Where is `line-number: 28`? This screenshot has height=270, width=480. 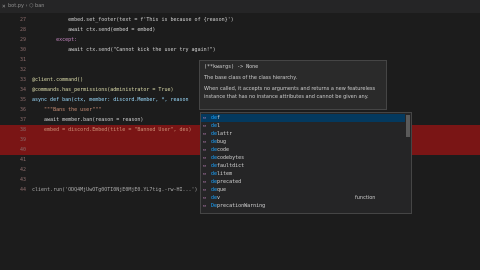 line-number: 28 is located at coordinates (22, 30).